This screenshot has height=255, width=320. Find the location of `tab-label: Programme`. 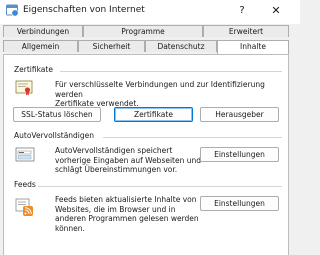

tab-label: Programme is located at coordinates (143, 31).